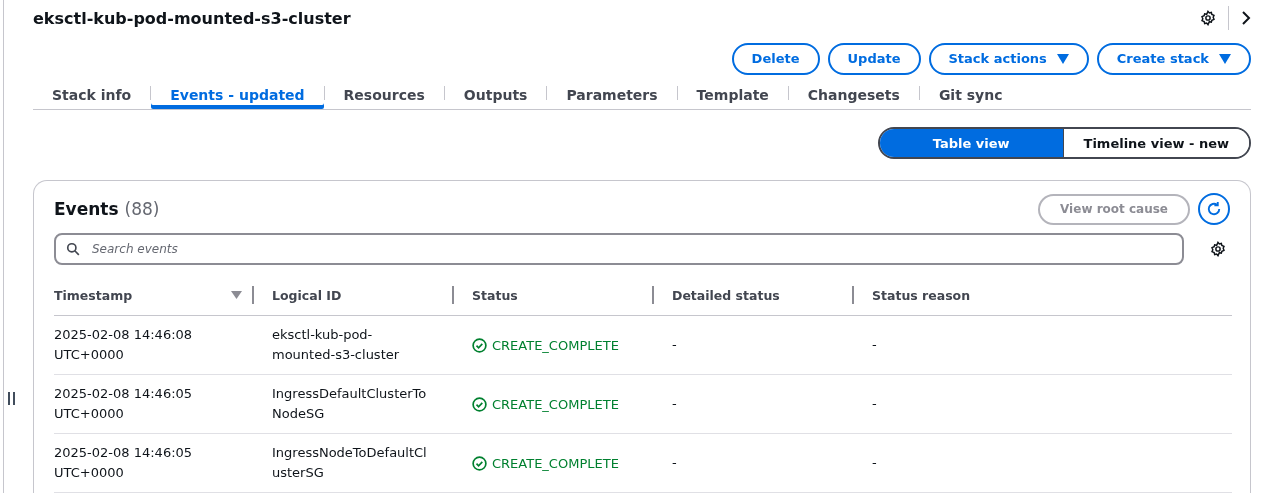  I want to click on column-header: Status, so click(495, 295).